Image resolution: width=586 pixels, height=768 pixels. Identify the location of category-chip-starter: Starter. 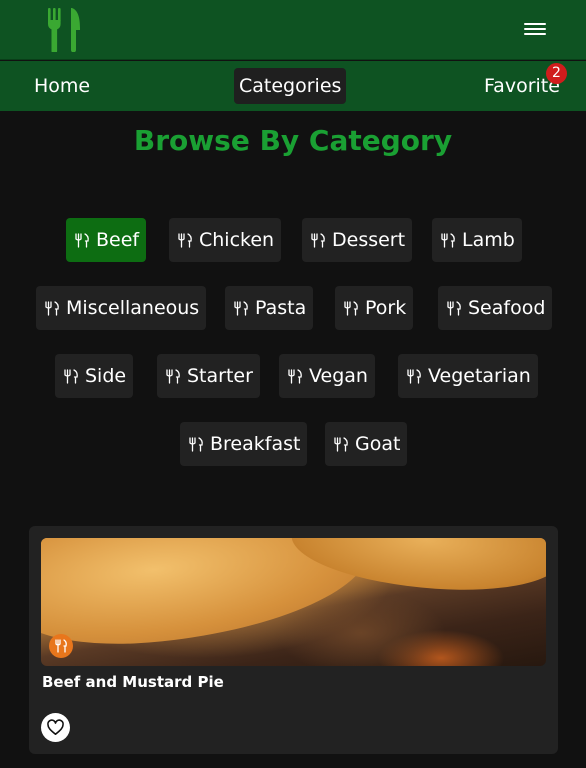
(208, 376).